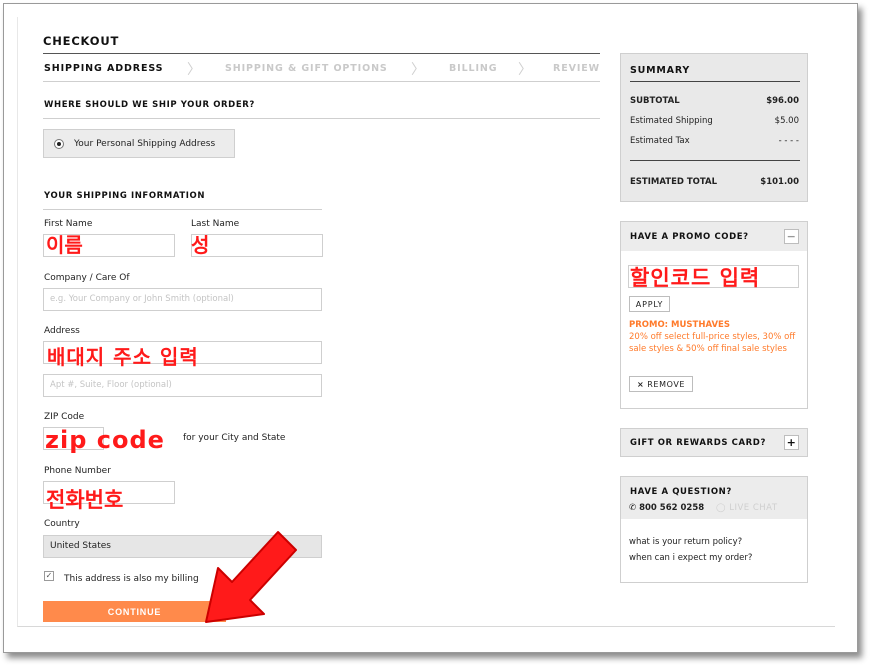 This screenshot has width=870, height=665. I want to click on total-label: ESTIMATED TOTAL, so click(674, 182).